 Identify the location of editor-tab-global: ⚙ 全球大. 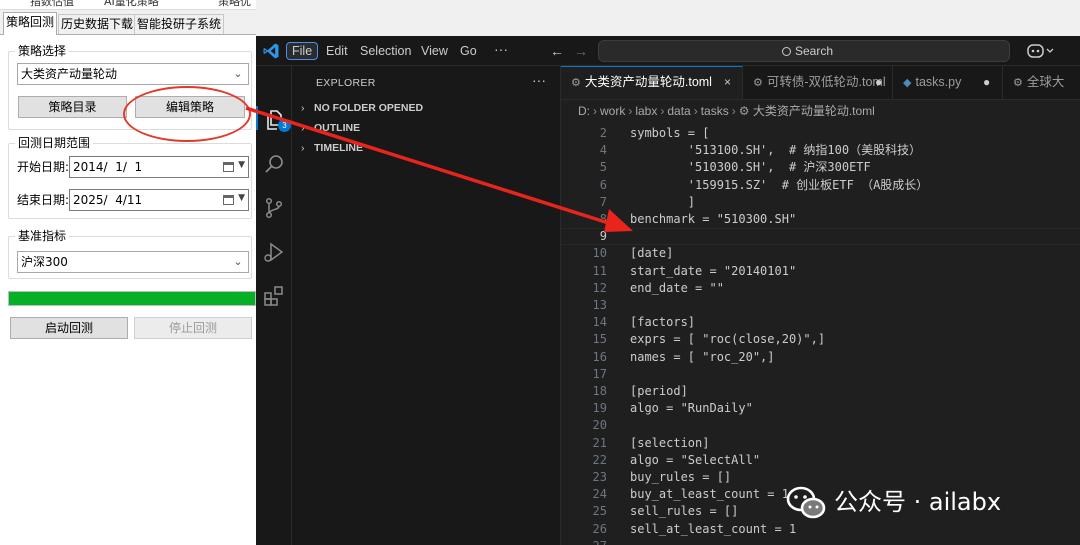
(1041, 82).